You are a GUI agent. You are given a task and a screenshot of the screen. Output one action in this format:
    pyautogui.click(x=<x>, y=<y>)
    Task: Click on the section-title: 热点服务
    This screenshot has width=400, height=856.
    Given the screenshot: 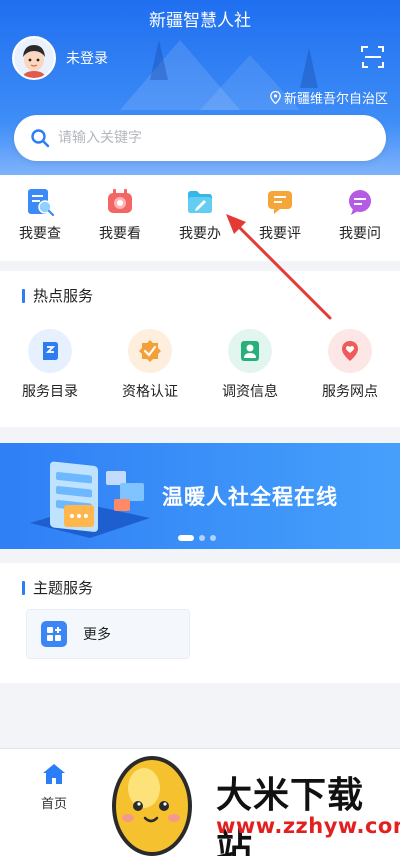 What is the action you would take?
    pyautogui.click(x=57, y=295)
    